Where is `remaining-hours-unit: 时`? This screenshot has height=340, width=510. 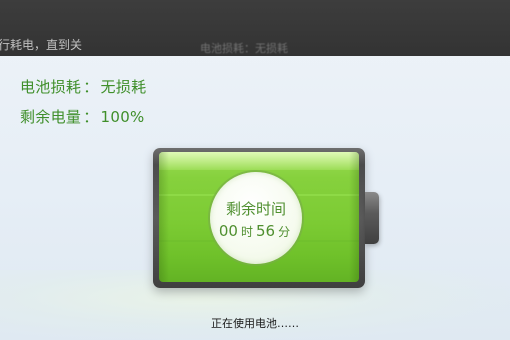
remaining-hours-unit: 时 is located at coordinates (246, 232).